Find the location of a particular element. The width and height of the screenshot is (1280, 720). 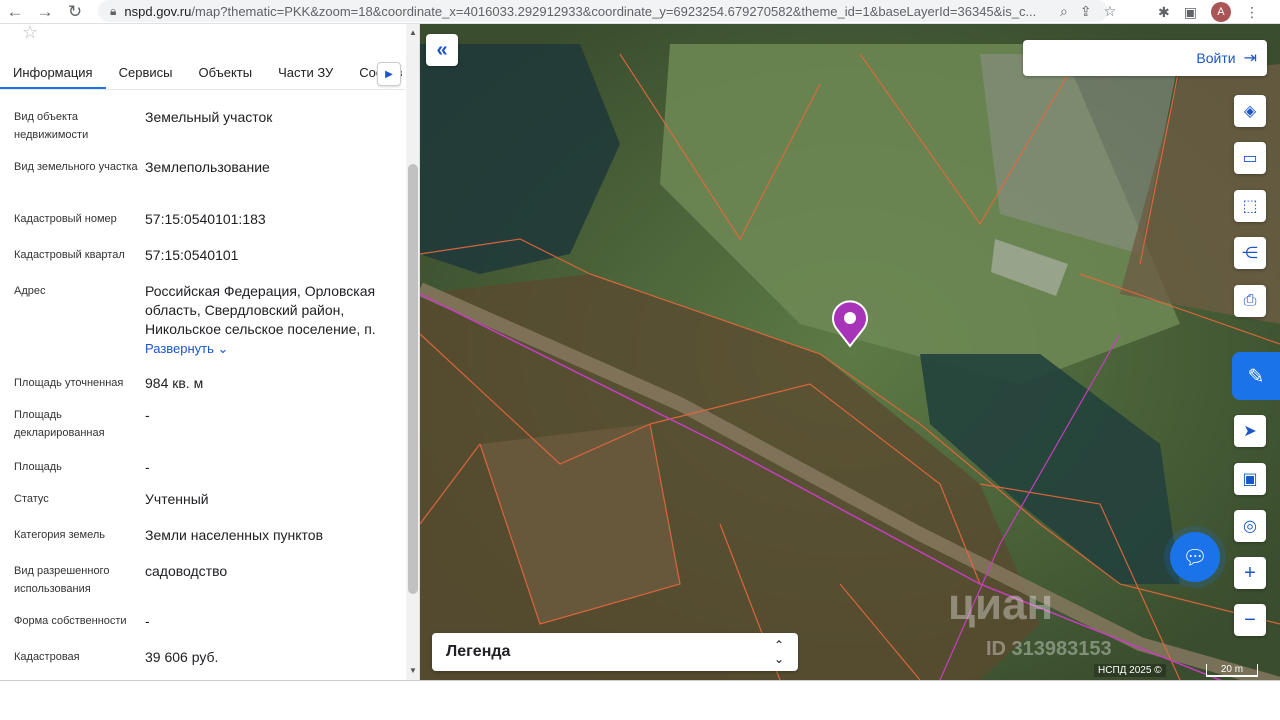

copyright-text: НСПД 2025 © is located at coordinates (1130, 670).